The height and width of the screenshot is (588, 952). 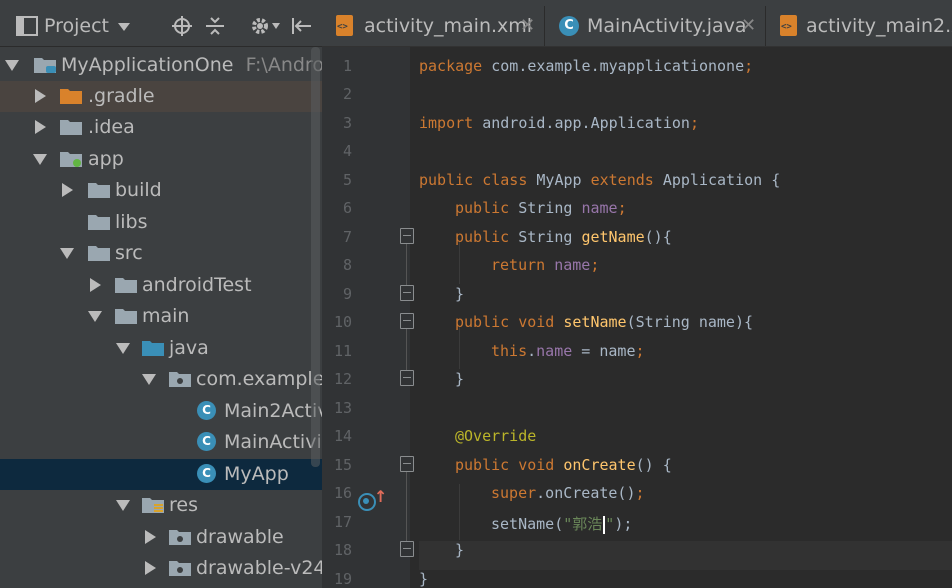 I want to click on chevron-down-small-icon, so click(x=276, y=26).